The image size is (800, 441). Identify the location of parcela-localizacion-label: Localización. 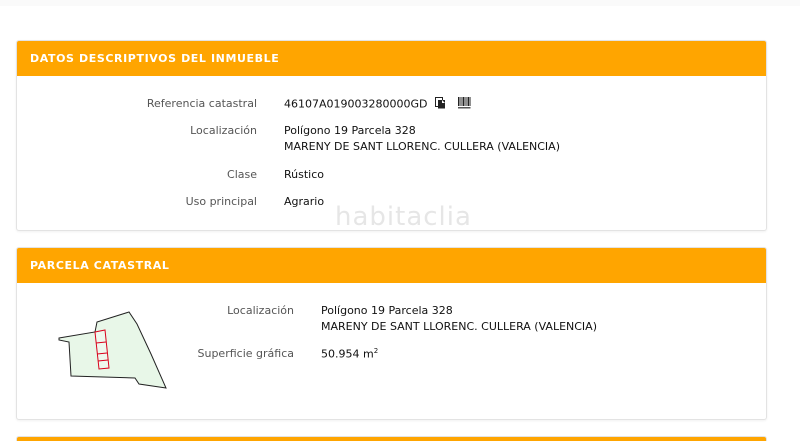
(260, 310).